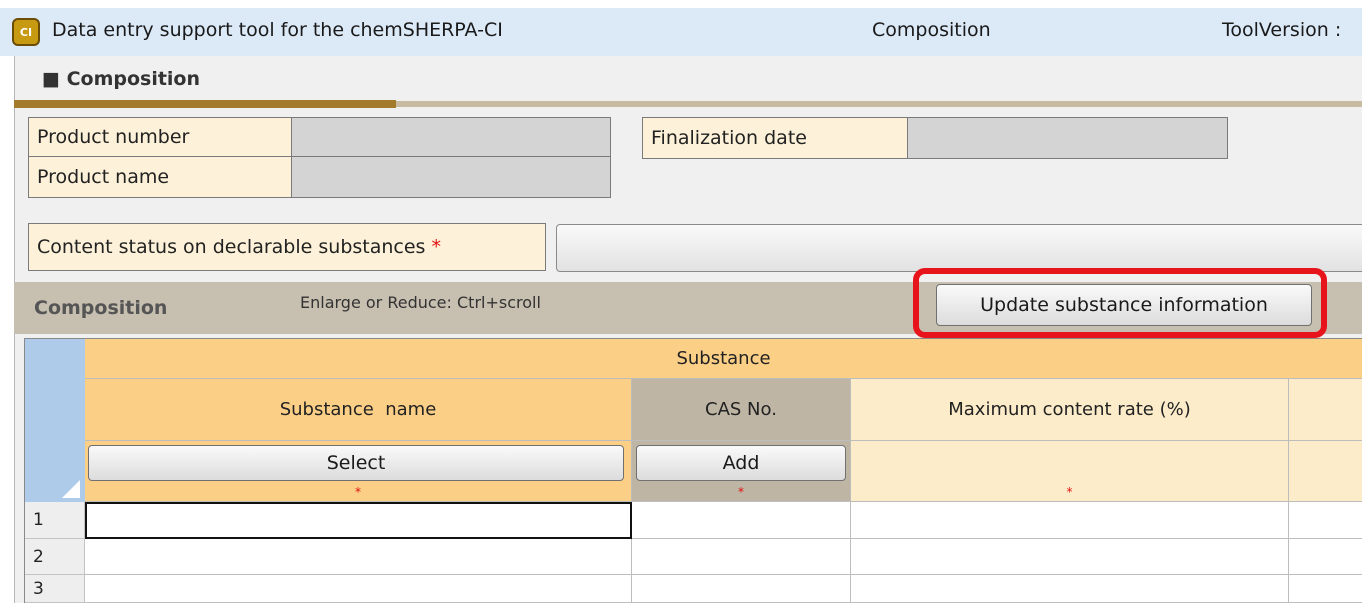  Describe the element at coordinates (356, 463) in the screenshot. I see `select-substance-button: Select` at that location.